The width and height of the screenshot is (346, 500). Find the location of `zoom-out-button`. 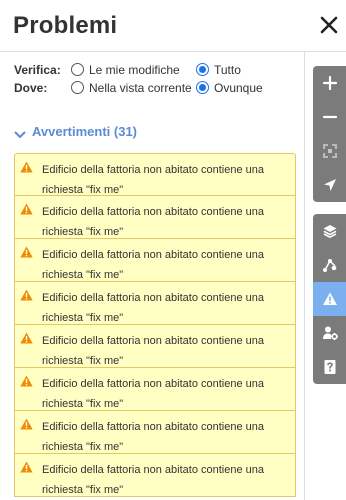

zoom-out-button is located at coordinates (329, 117).